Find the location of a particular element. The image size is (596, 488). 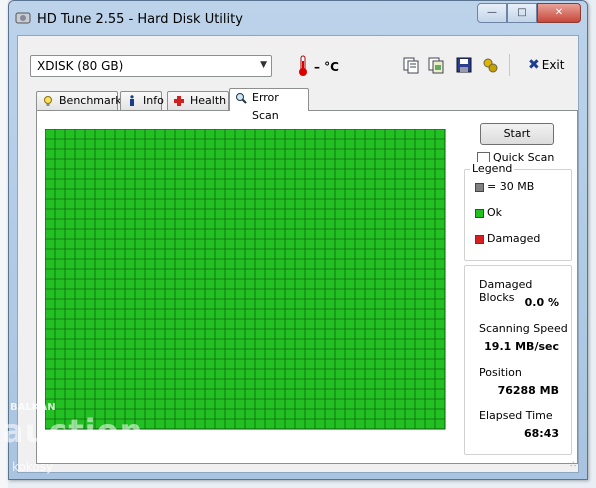

info-icon is located at coordinates (132, 100).